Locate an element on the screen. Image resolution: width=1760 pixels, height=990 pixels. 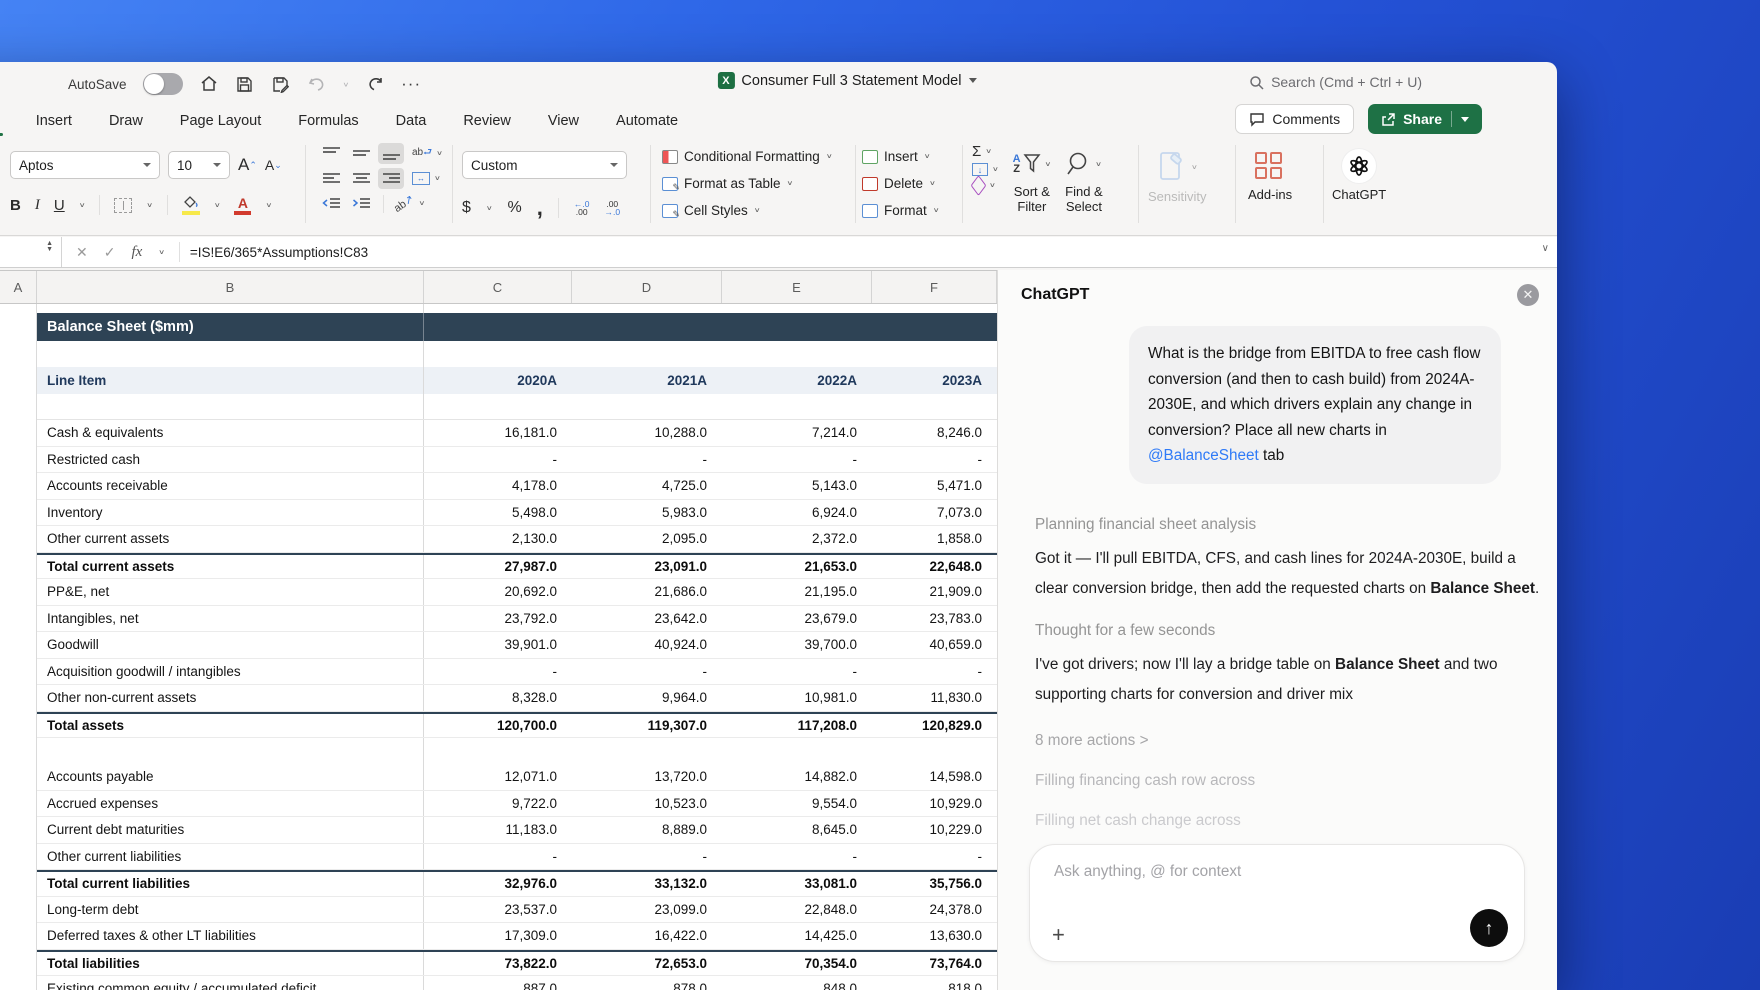
borders-icon is located at coordinates (123, 205).